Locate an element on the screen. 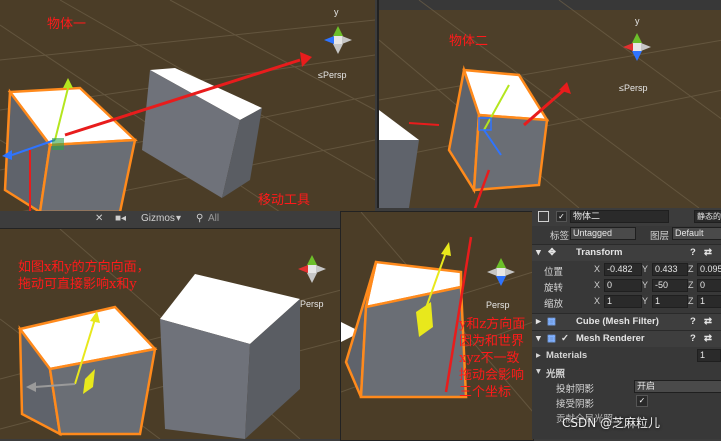  search-input: All is located at coordinates (213, 218).